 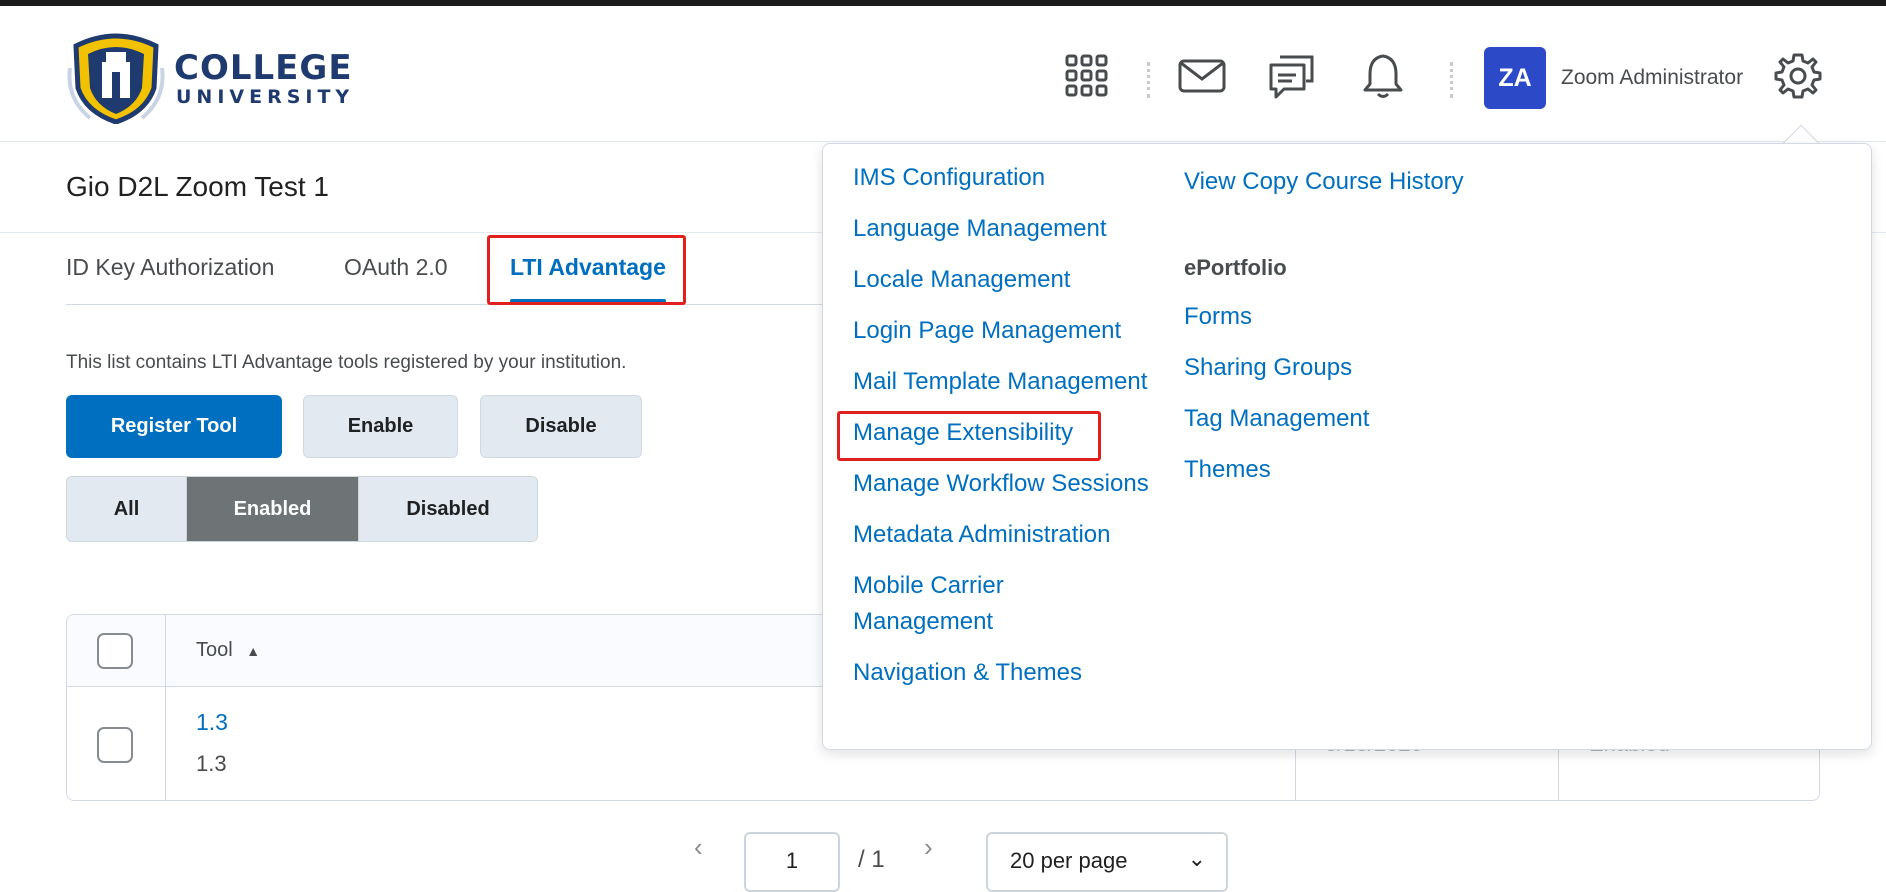 What do you see at coordinates (1383, 76) in the screenshot?
I see `bell-icon` at bounding box center [1383, 76].